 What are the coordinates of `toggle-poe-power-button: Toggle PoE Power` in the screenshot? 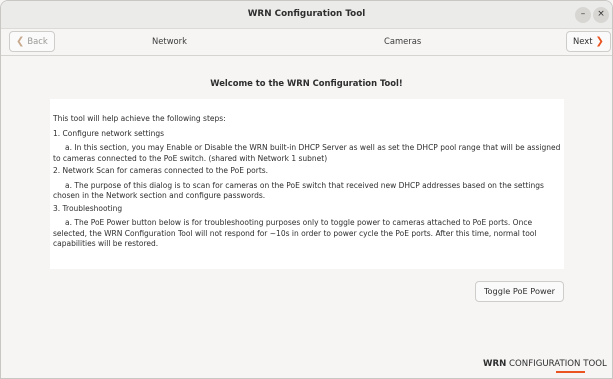 It's located at (519, 291).